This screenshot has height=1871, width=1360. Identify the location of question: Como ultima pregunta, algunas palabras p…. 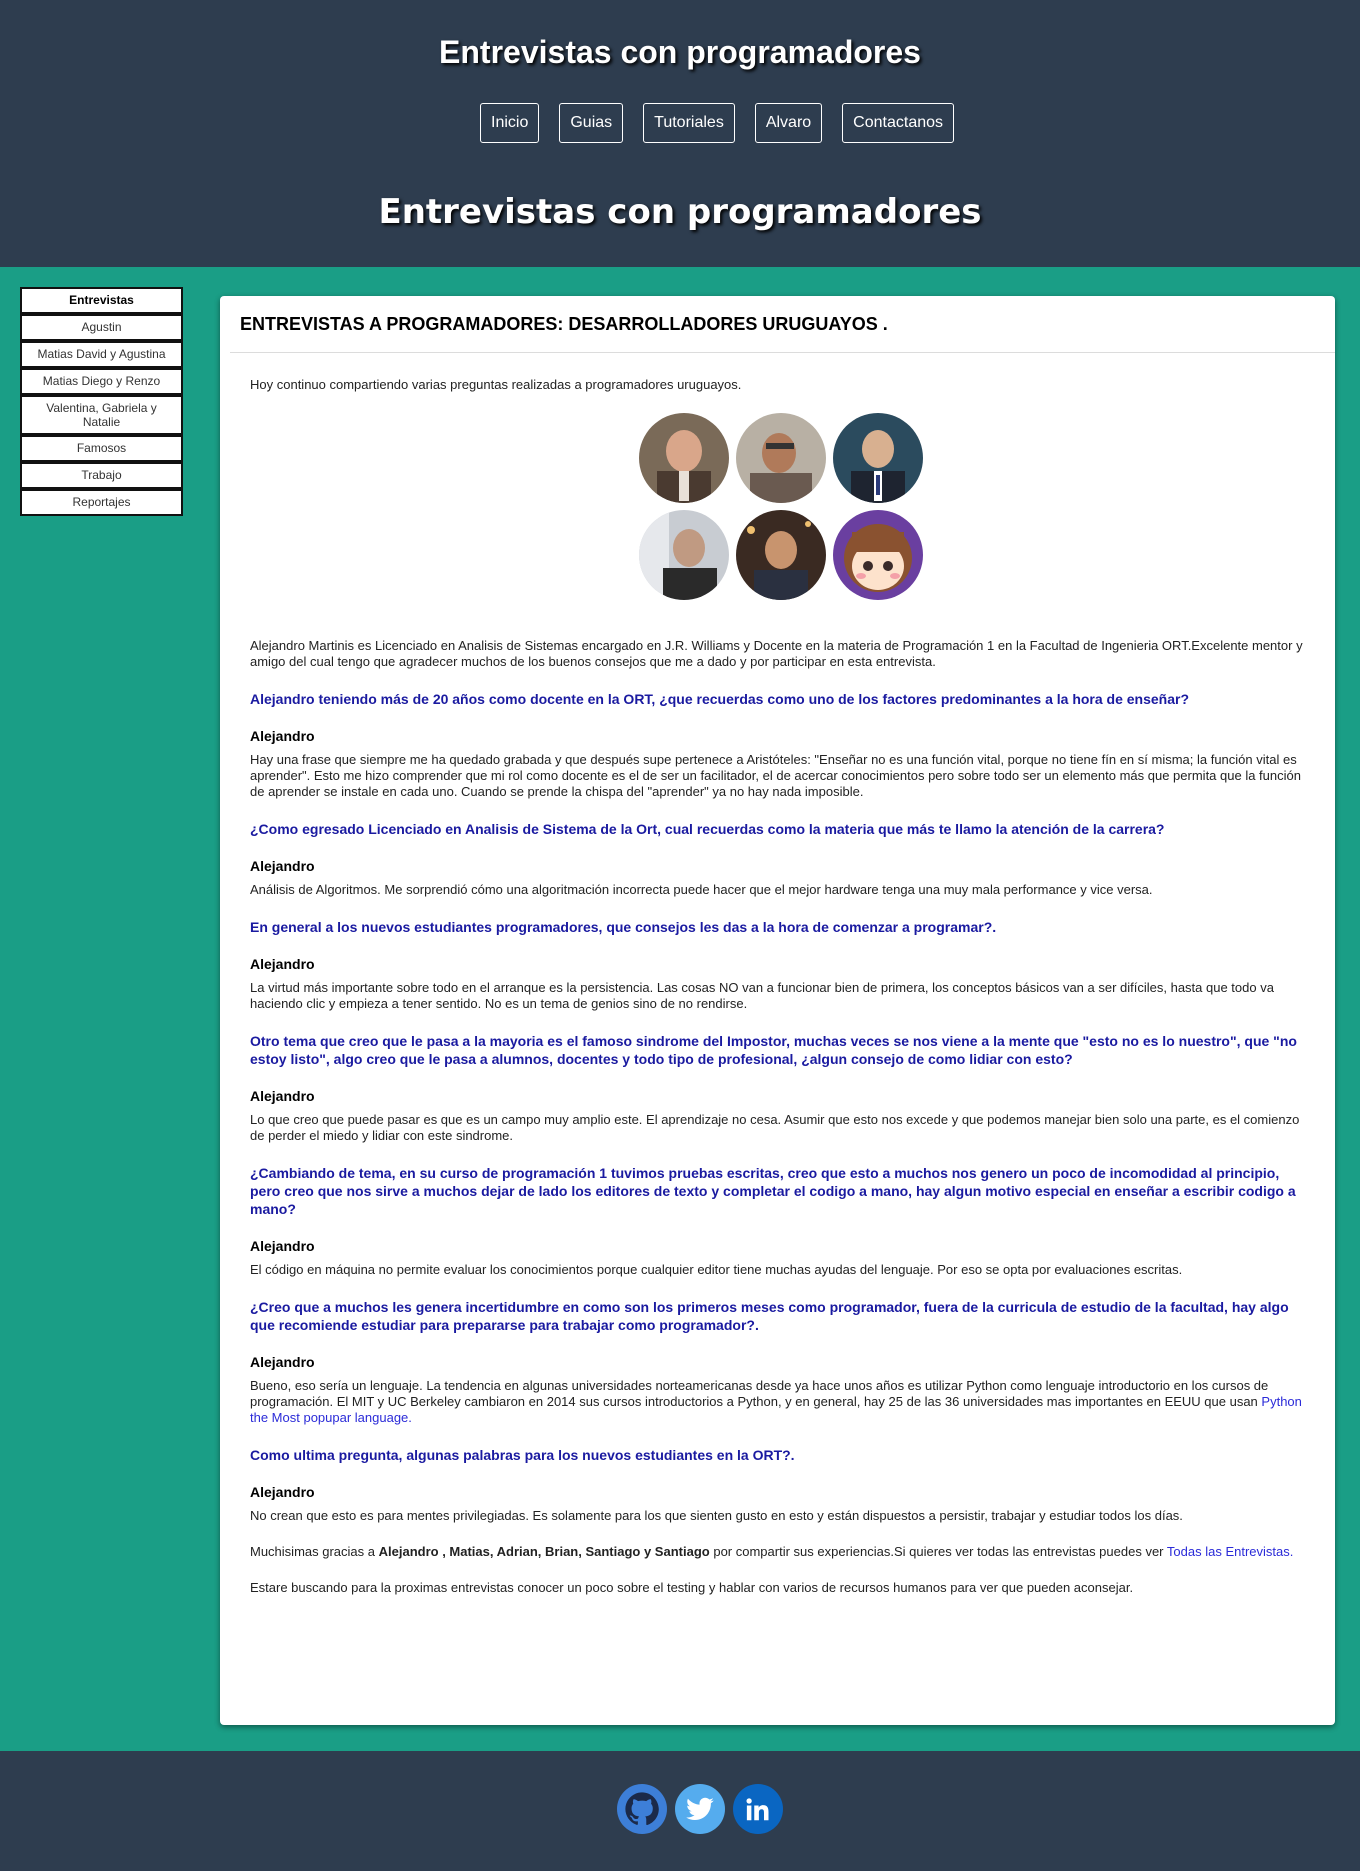
(522, 1455).